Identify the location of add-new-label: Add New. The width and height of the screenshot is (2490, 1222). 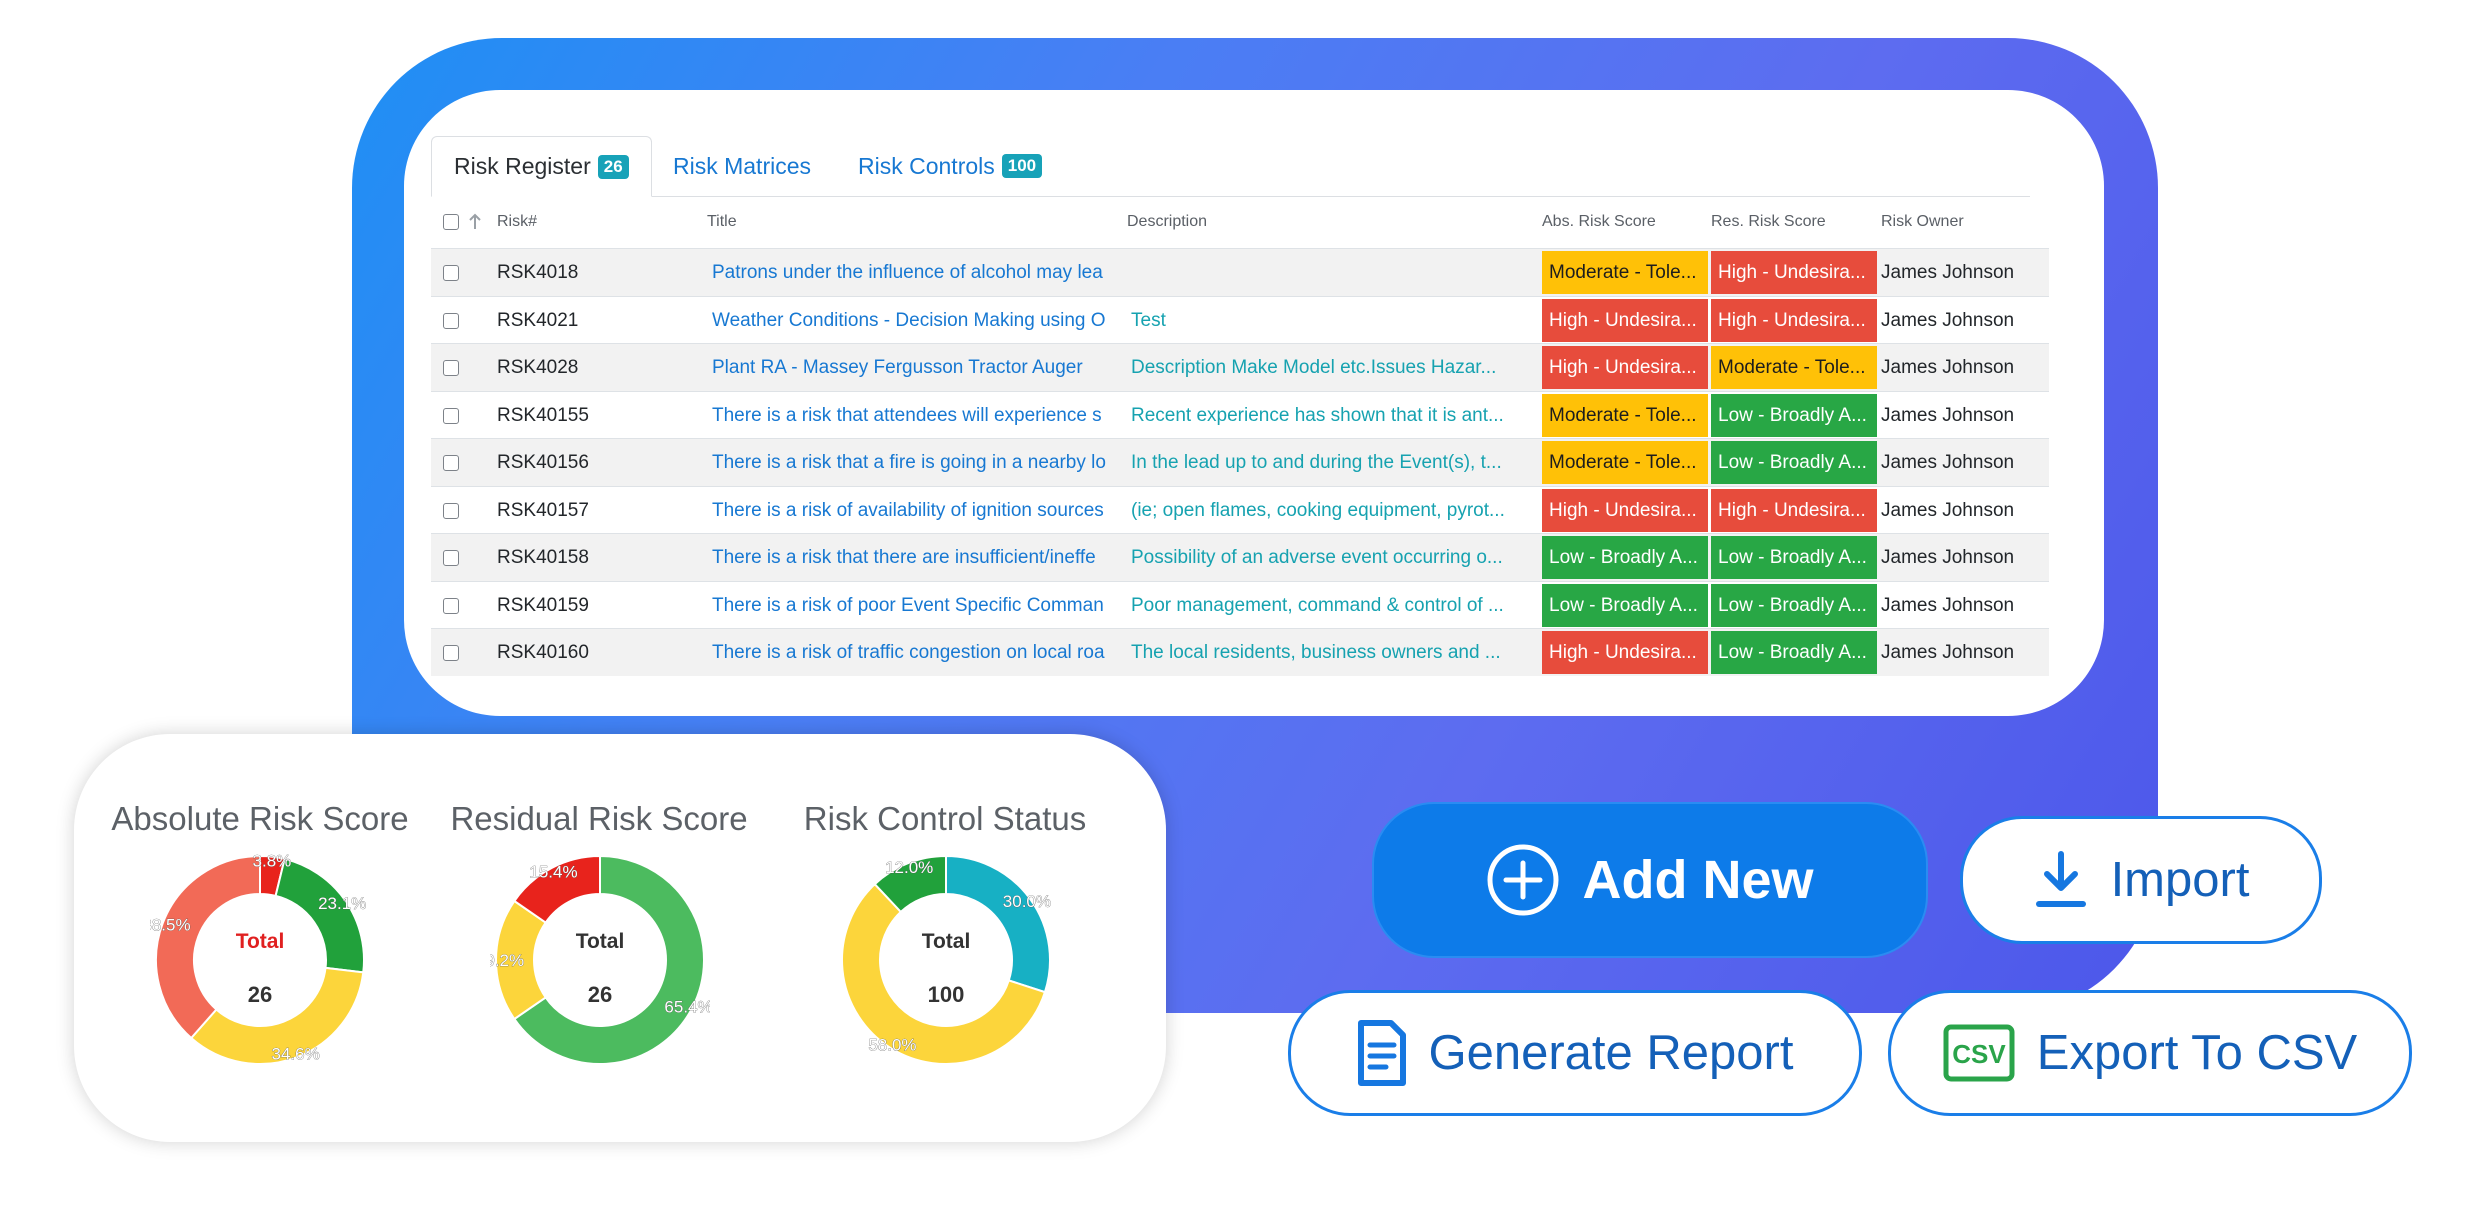
(1698, 880).